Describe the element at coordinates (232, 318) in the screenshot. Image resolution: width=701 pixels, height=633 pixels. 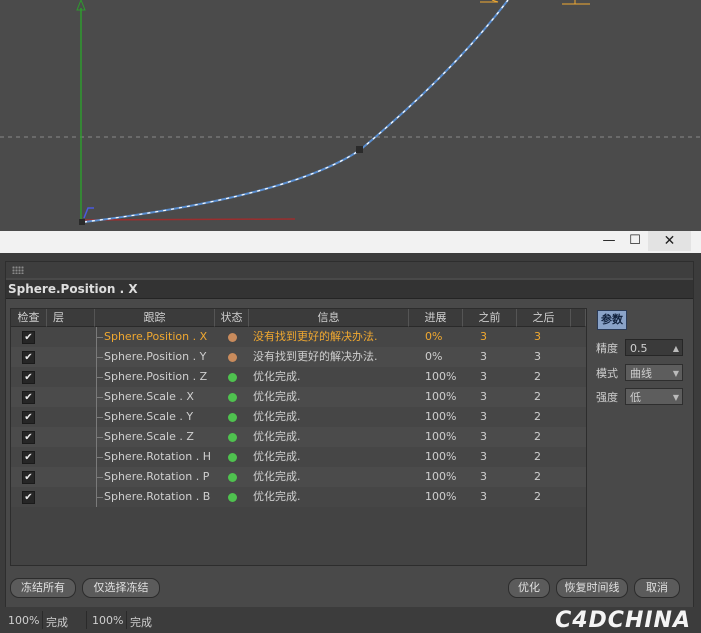
I see `col-header-state: 状态` at that location.